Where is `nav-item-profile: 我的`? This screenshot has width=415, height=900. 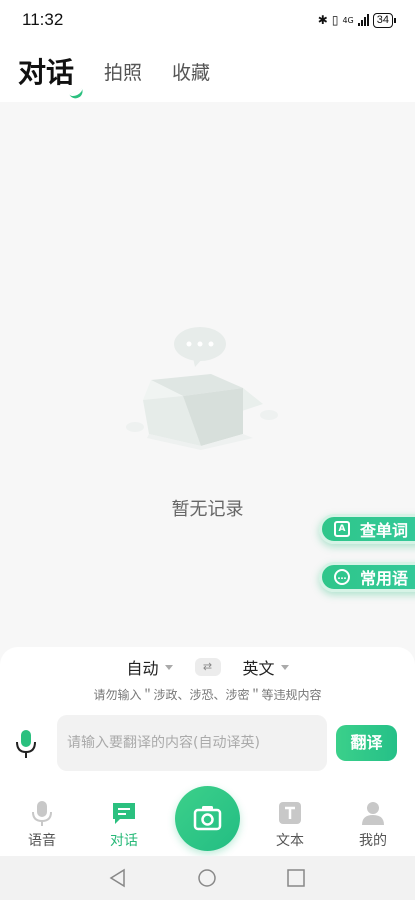
nav-item-profile: 我的 is located at coordinates (373, 825).